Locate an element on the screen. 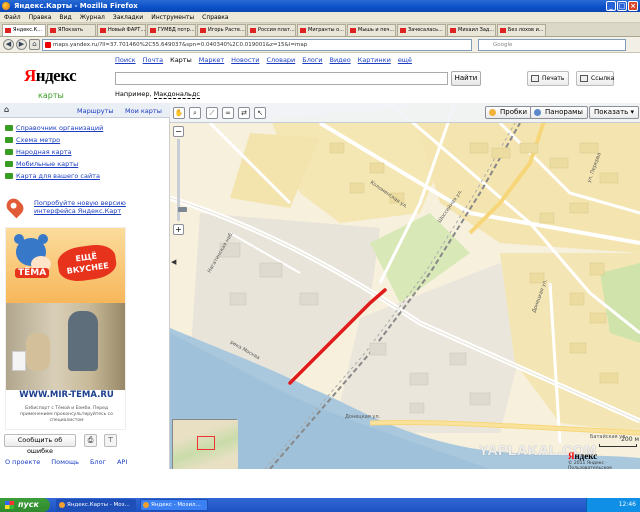 The image size is (640, 512). firefox-icon is located at coordinates (146, 505).